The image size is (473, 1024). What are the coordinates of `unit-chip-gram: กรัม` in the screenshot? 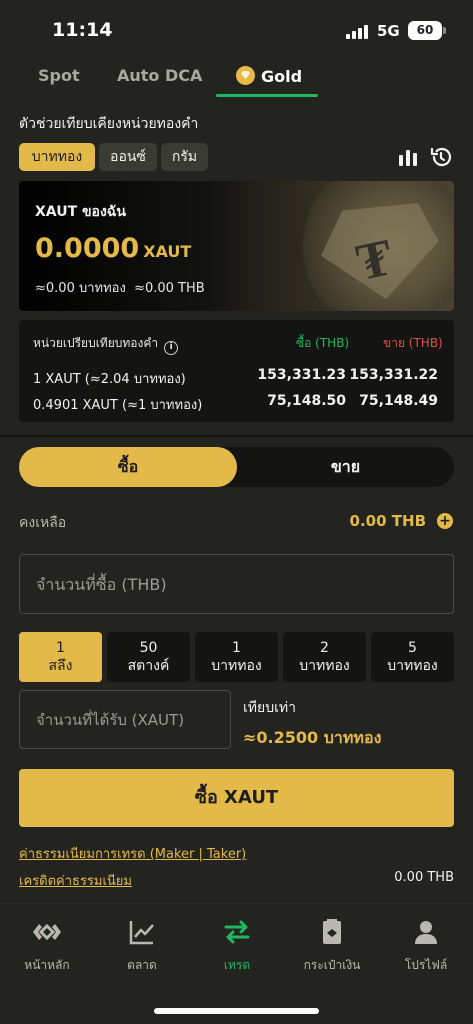 It's located at (184, 157).